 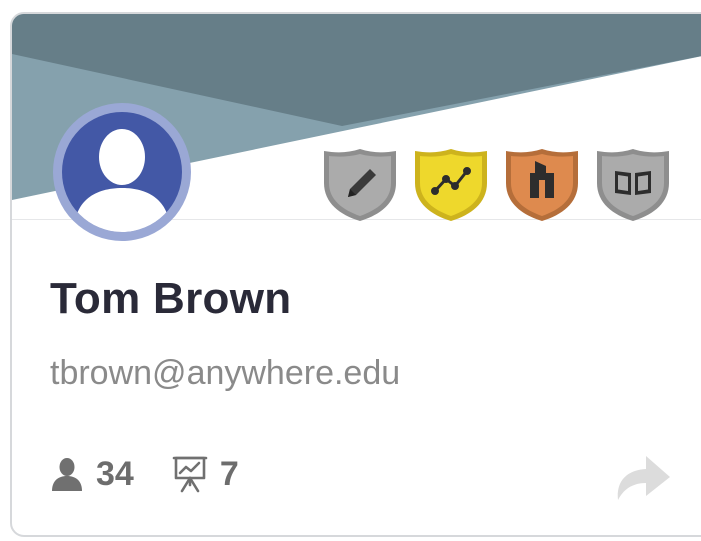 I want to click on followers-stat: 34, so click(x=92, y=474).